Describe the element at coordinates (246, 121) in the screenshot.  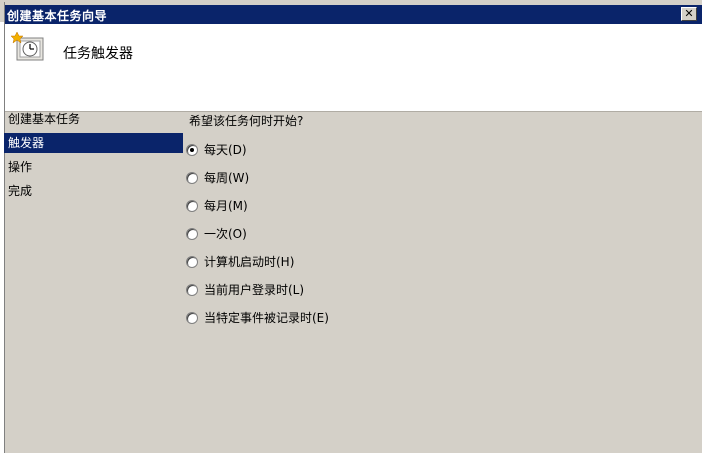
I see `trigger-prompt: 希望该任务何时开始?` at that location.